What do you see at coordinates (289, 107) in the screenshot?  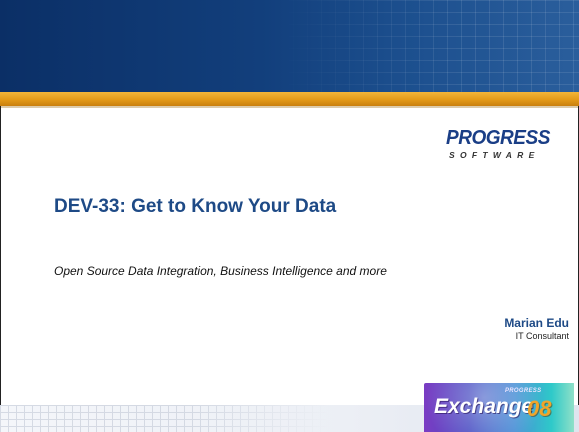 I see `gold-band-shadow` at bounding box center [289, 107].